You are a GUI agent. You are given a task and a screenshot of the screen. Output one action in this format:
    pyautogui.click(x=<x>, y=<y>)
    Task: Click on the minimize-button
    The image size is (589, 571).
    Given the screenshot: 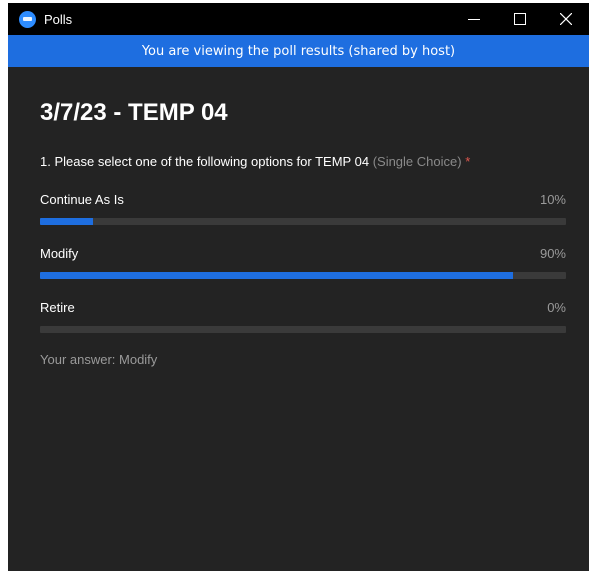 What is the action you would take?
    pyautogui.click(x=474, y=19)
    